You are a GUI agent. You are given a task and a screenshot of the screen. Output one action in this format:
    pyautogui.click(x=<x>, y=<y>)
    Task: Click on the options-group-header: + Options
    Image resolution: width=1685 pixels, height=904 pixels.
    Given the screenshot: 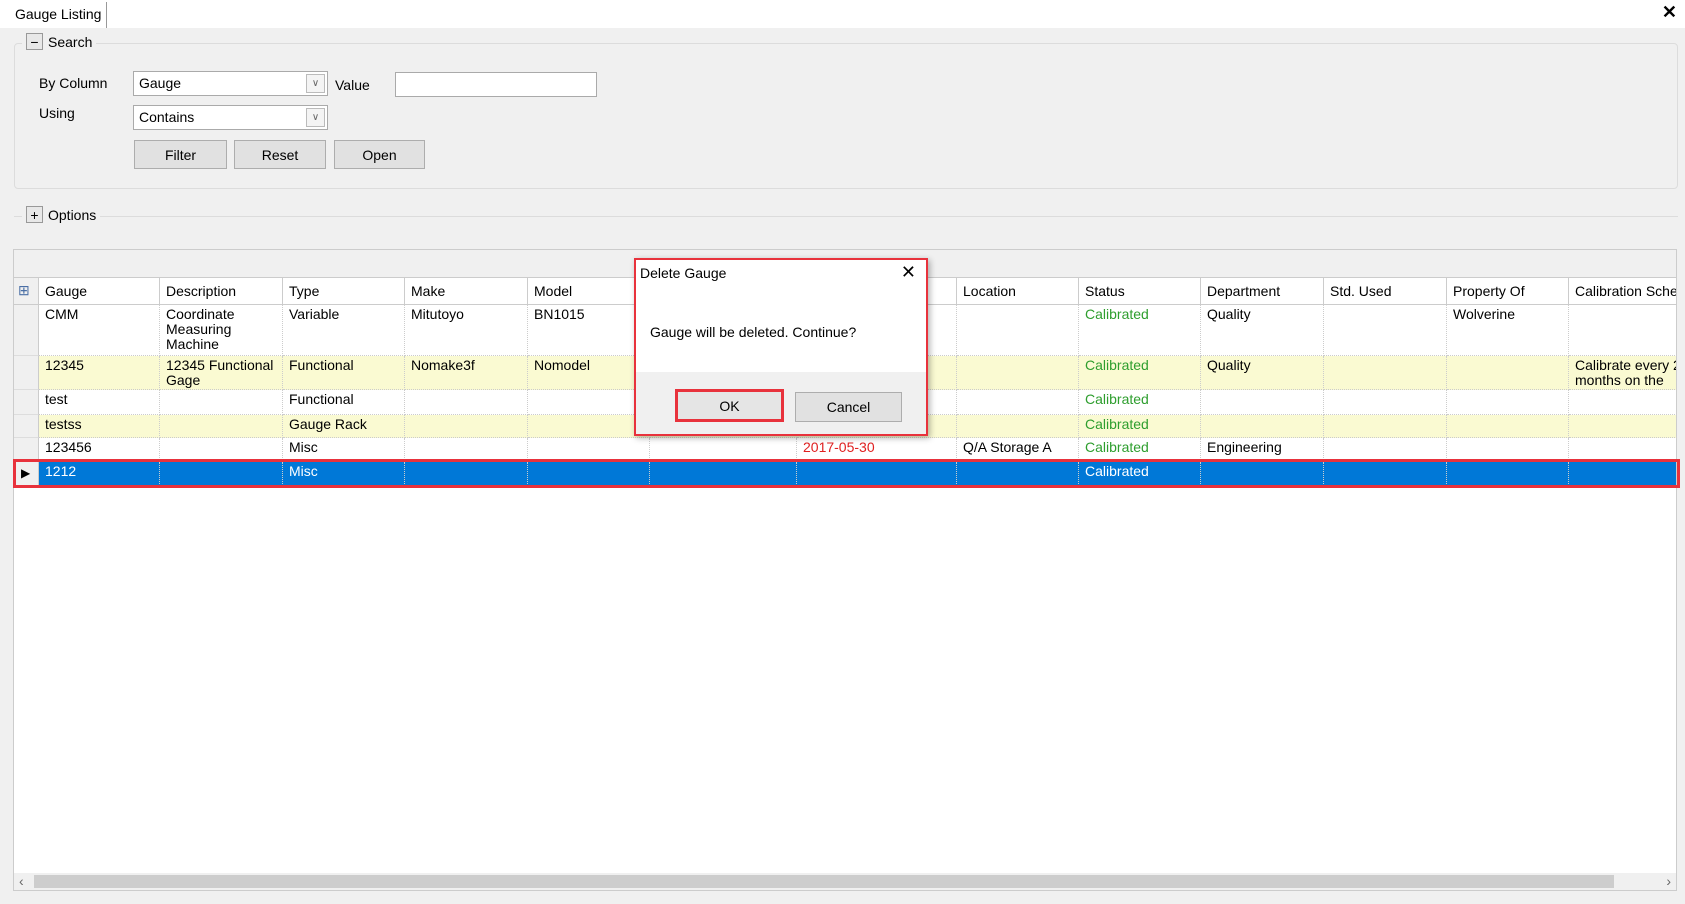 What is the action you would take?
    pyautogui.click(x=61, y=214)
    